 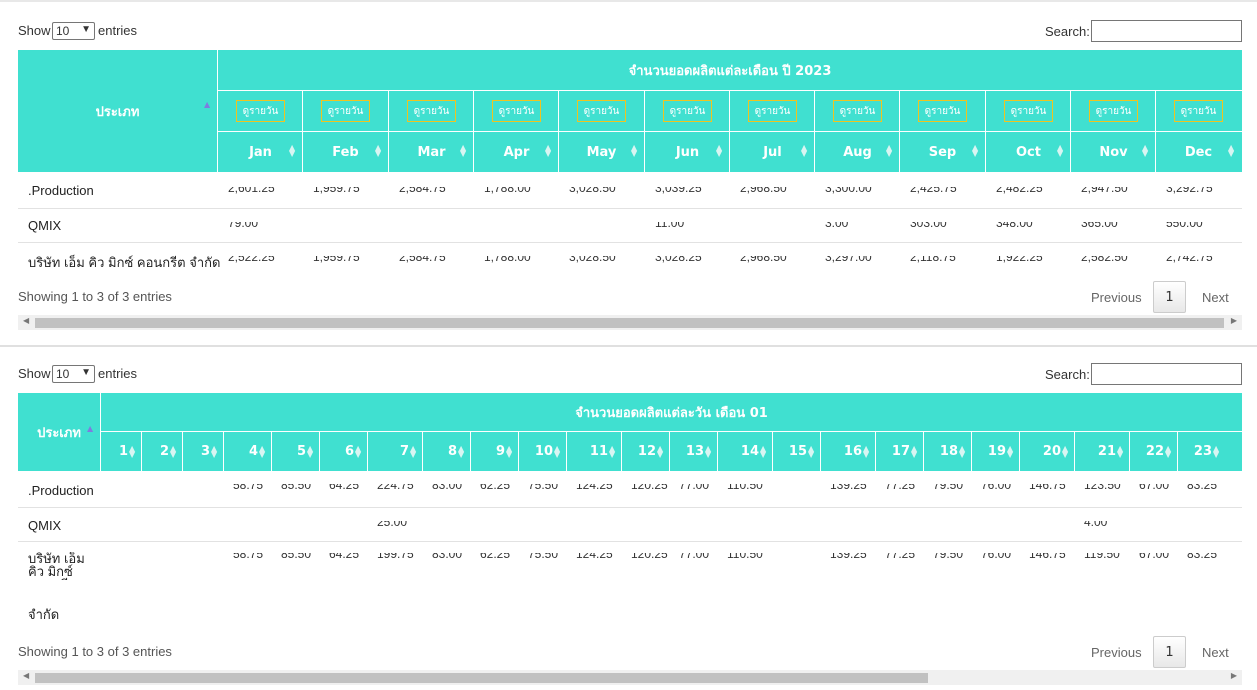 What do you see at coordinates (1028, 152) in the screenshot?
I see `month-label: Oct` at bounding box center [1028, 152].